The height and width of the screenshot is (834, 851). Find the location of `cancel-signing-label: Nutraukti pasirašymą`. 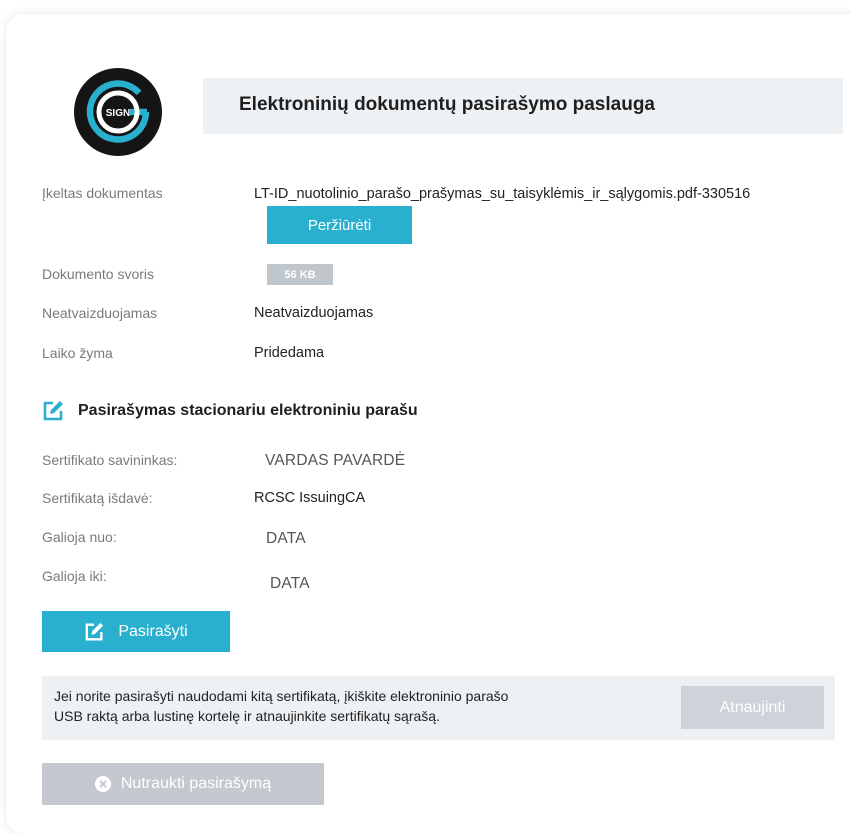

cancel-signing-label: Nutraukti pasirašymą is located at coordinates (196, 783).